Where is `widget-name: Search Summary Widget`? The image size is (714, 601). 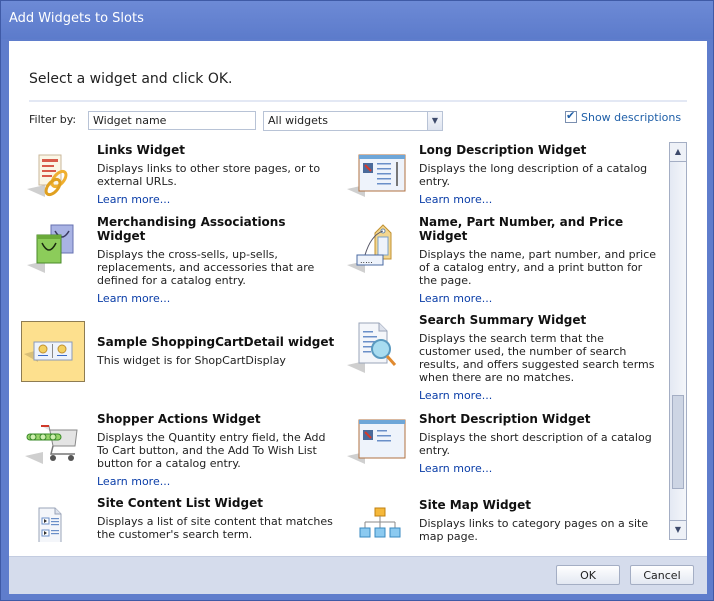 widget-name: Search Summary Widget is located at coordinates (503, 320).